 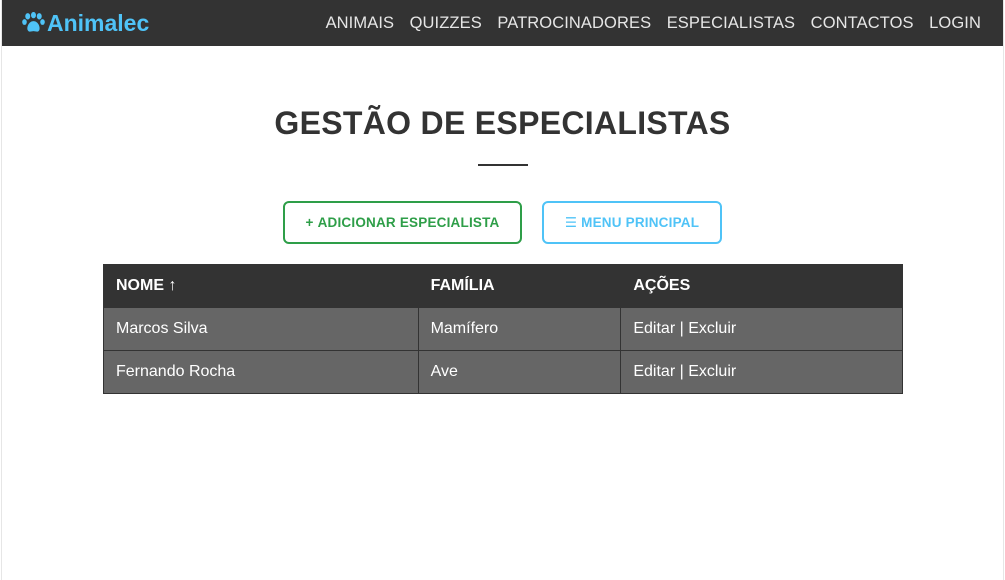 What do you see at coordinates (519, 286) in the screenshot?
I see `column-header-family: FAMÍLIA` at bounding box center [519, 286].